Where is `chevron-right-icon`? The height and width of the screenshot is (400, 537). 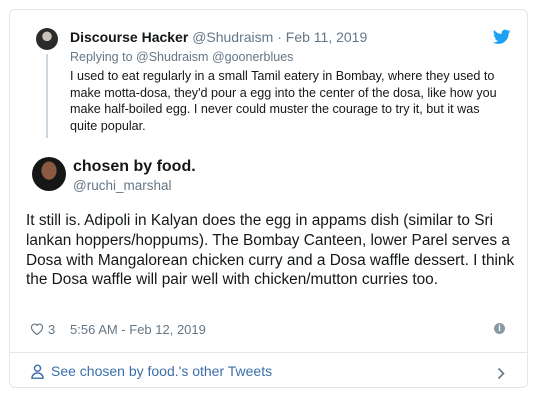
chevron-right-icon is located at coordinates (501, 373).